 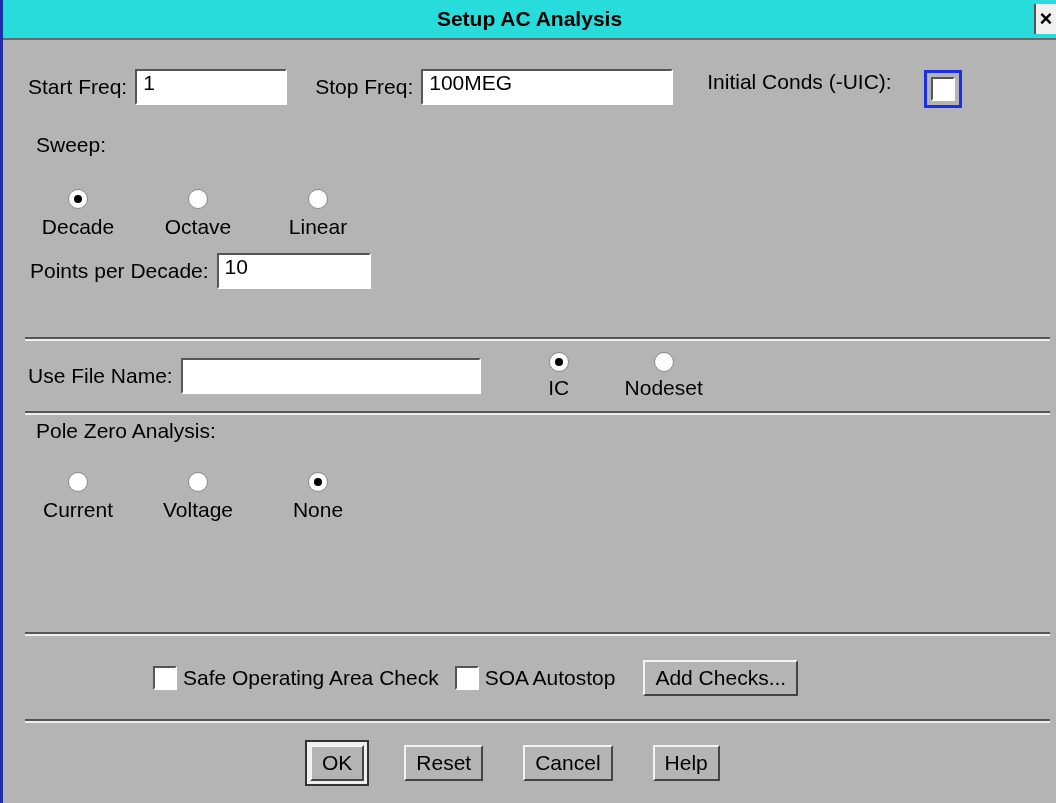 What do you see at coordinates (1045, 19) in the screenshot?
I see `close-button: ×` at bounding box center [1045, 19].